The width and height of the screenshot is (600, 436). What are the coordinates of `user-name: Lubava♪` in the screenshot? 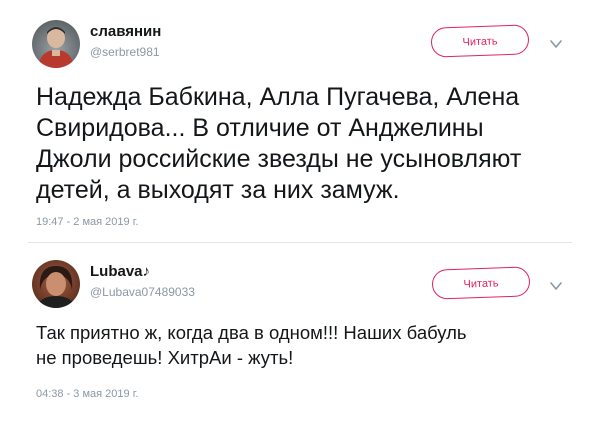 It's located at (120, 271).